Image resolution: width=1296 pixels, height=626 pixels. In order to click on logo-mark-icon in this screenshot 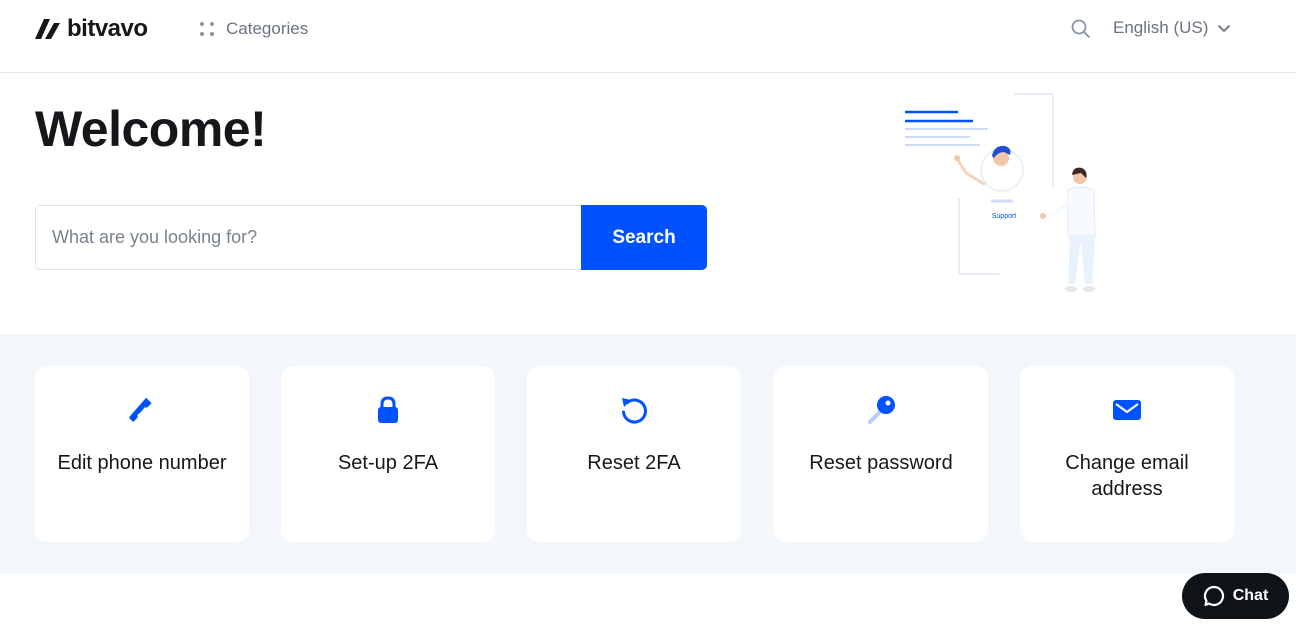, I will do `click(47, 29)`.